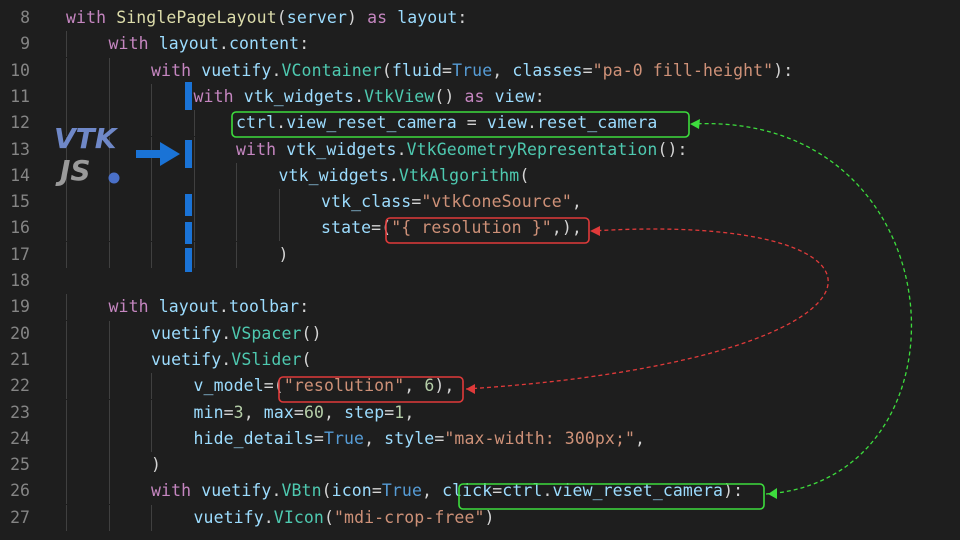 Image resolution: width=960 pixels, height=540 pixels. Describe the element at coordinates (772, 493) in the screenshot. I see `green-arrowhead-bottom` at that location.